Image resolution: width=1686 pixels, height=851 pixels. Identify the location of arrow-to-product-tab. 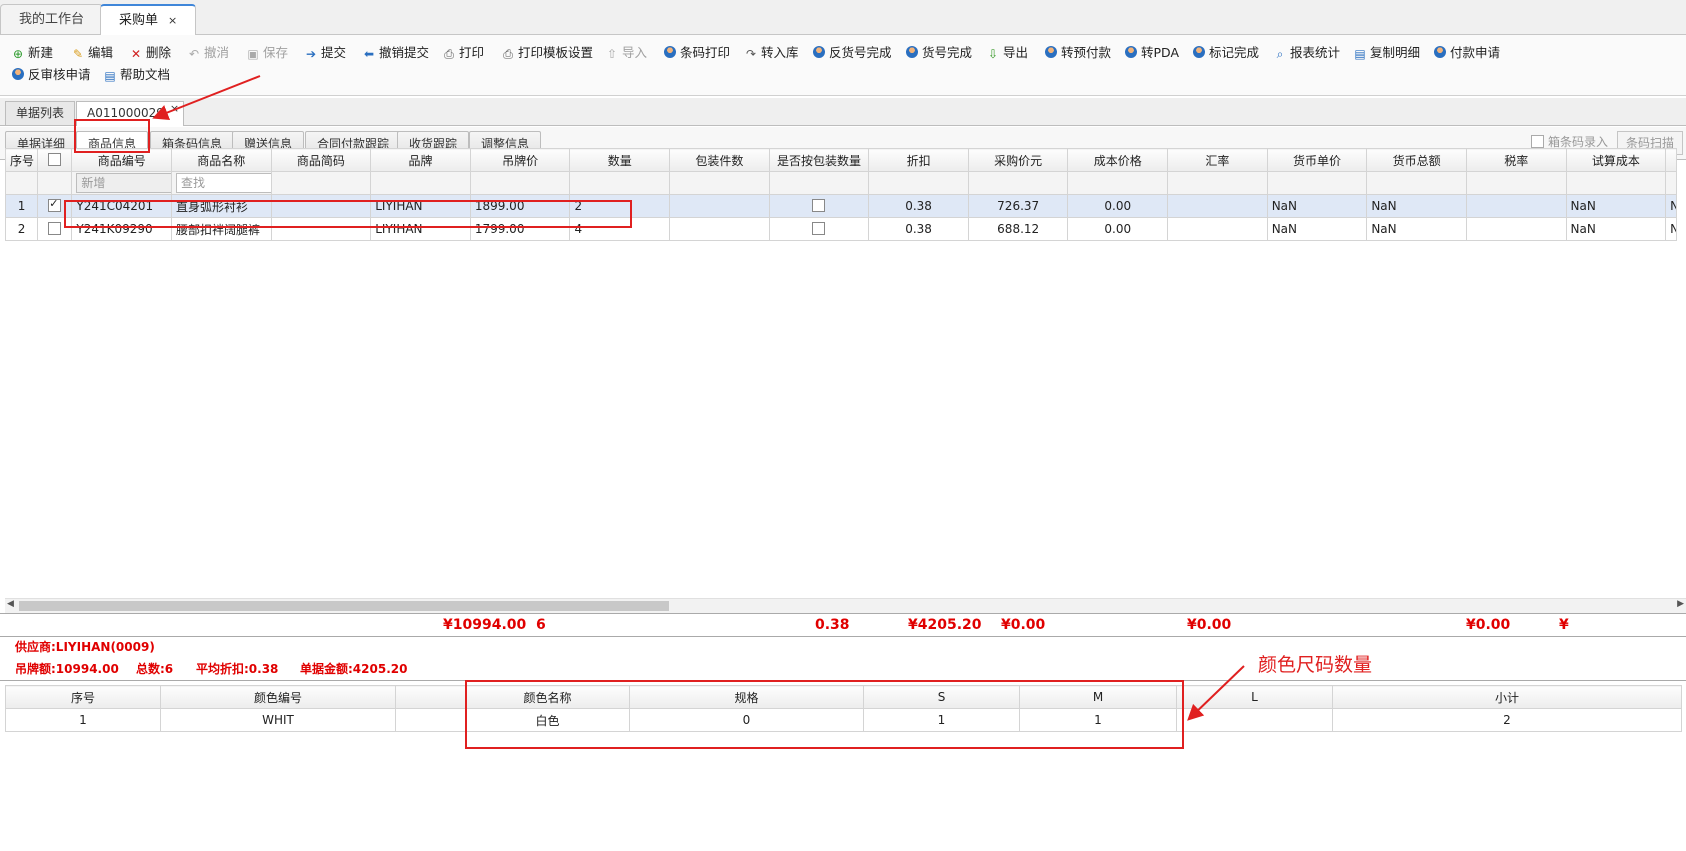
(206, 98).